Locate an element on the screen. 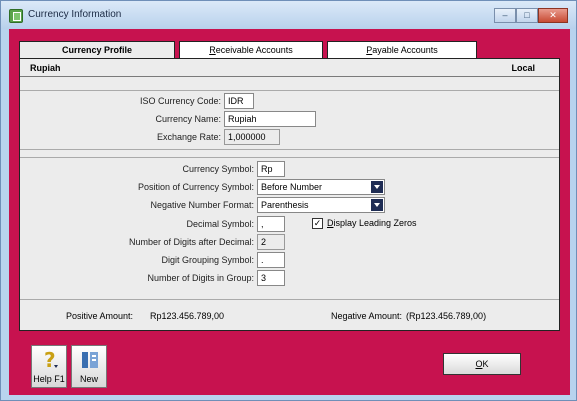  new-button-label: New is located at coordinates (88, 379).